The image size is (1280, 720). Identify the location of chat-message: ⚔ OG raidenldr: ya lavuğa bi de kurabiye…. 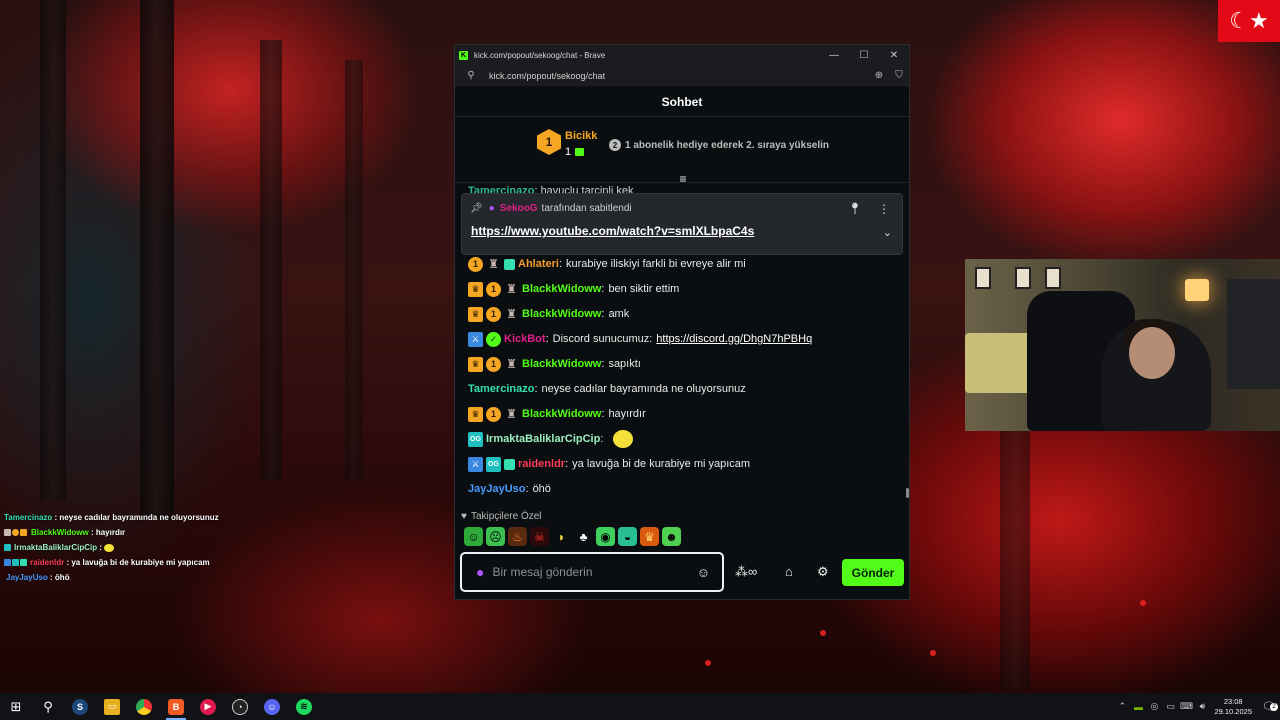
(609, 464).